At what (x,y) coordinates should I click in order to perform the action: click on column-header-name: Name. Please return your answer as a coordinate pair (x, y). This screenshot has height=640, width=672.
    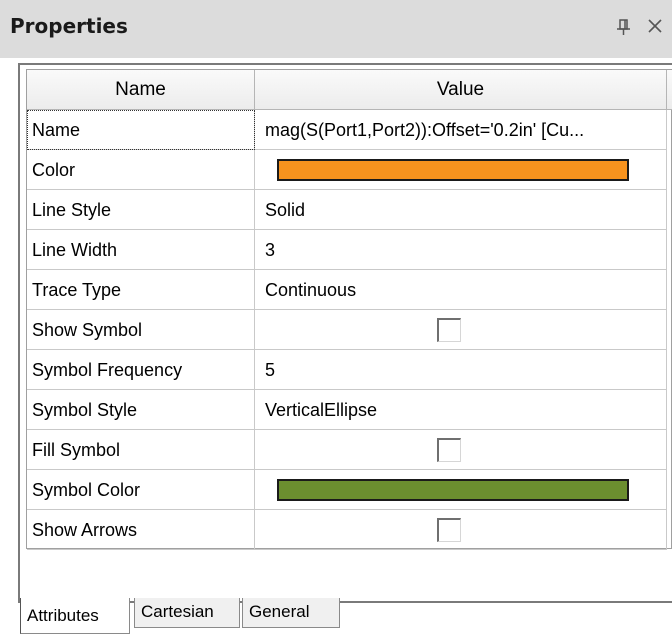
    Looking at the image, I should click on (141, 90).